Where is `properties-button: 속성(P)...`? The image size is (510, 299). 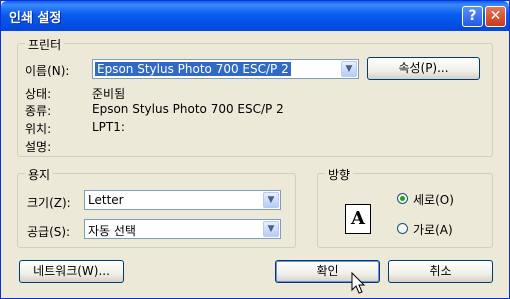
properties-button: 속성(P)... is located at coordinates (423, 68).